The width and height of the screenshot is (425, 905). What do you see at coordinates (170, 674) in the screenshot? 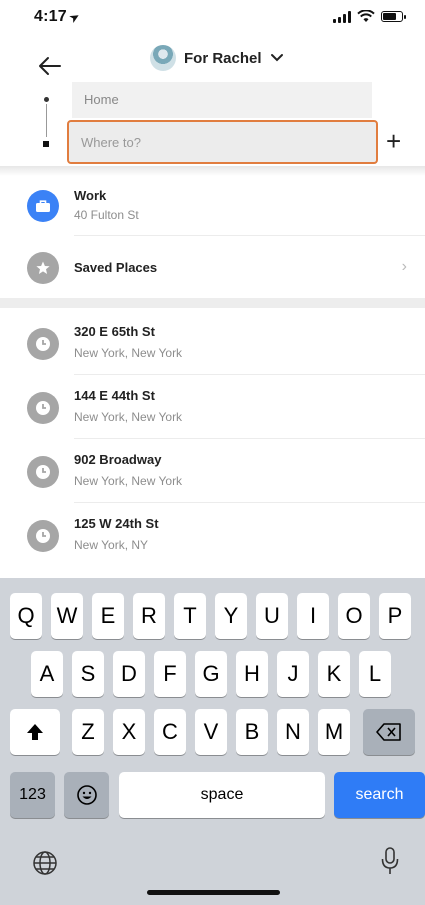
I see `key-f: F` at bounding box center [170, 674].